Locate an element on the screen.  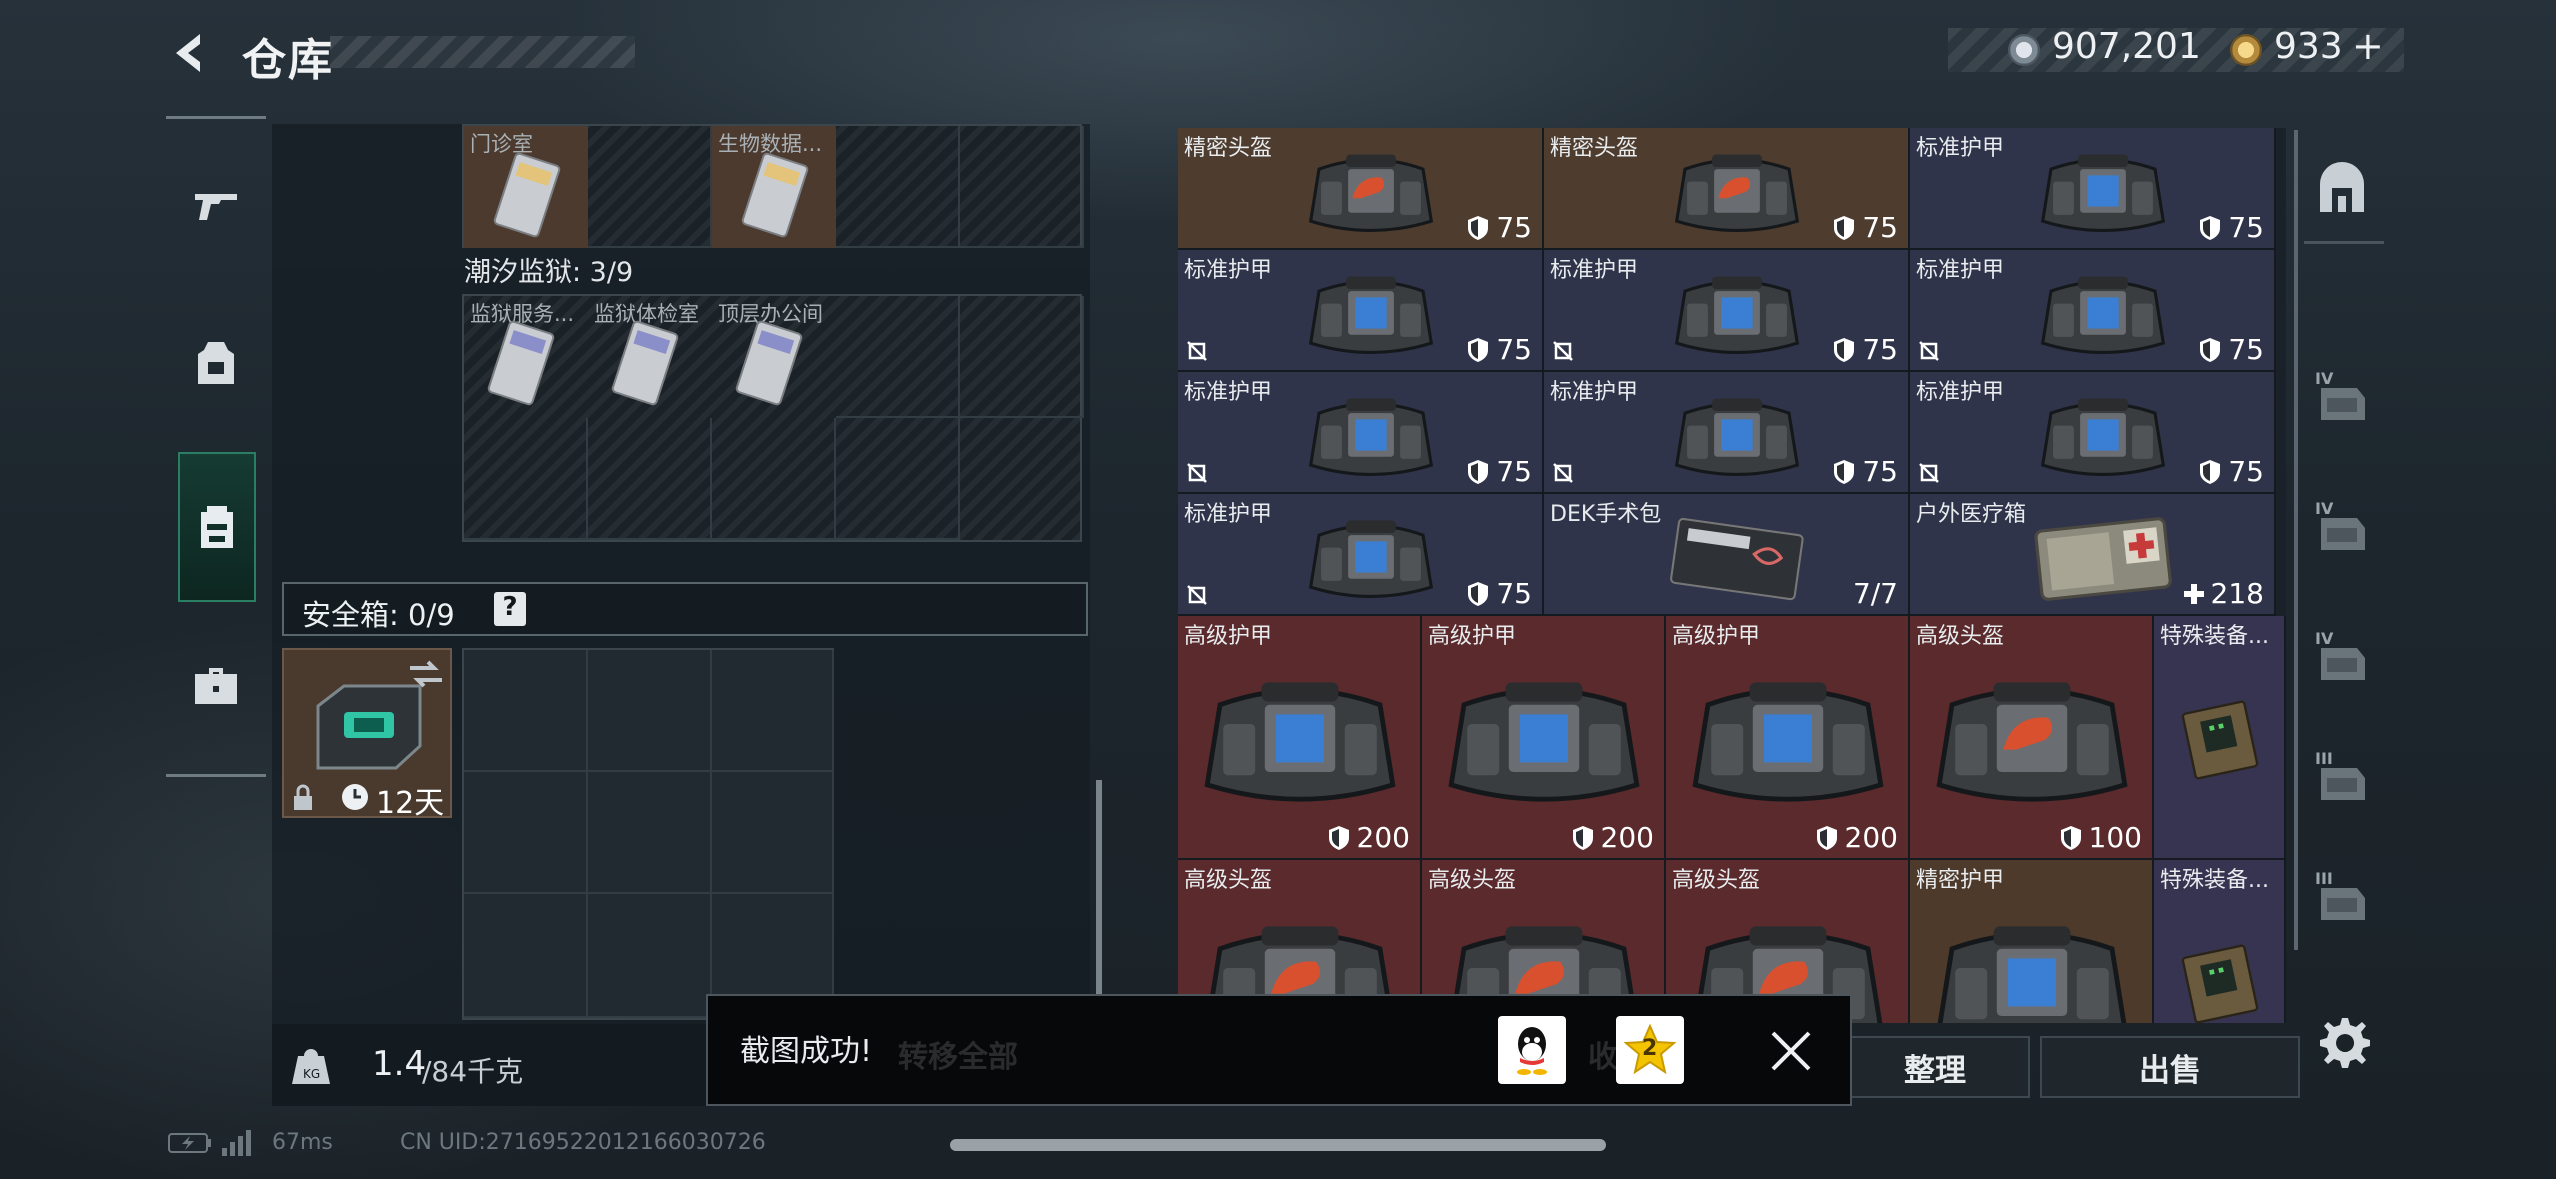
item-name: 精密护甲 is located at coordinates (1960, 880).